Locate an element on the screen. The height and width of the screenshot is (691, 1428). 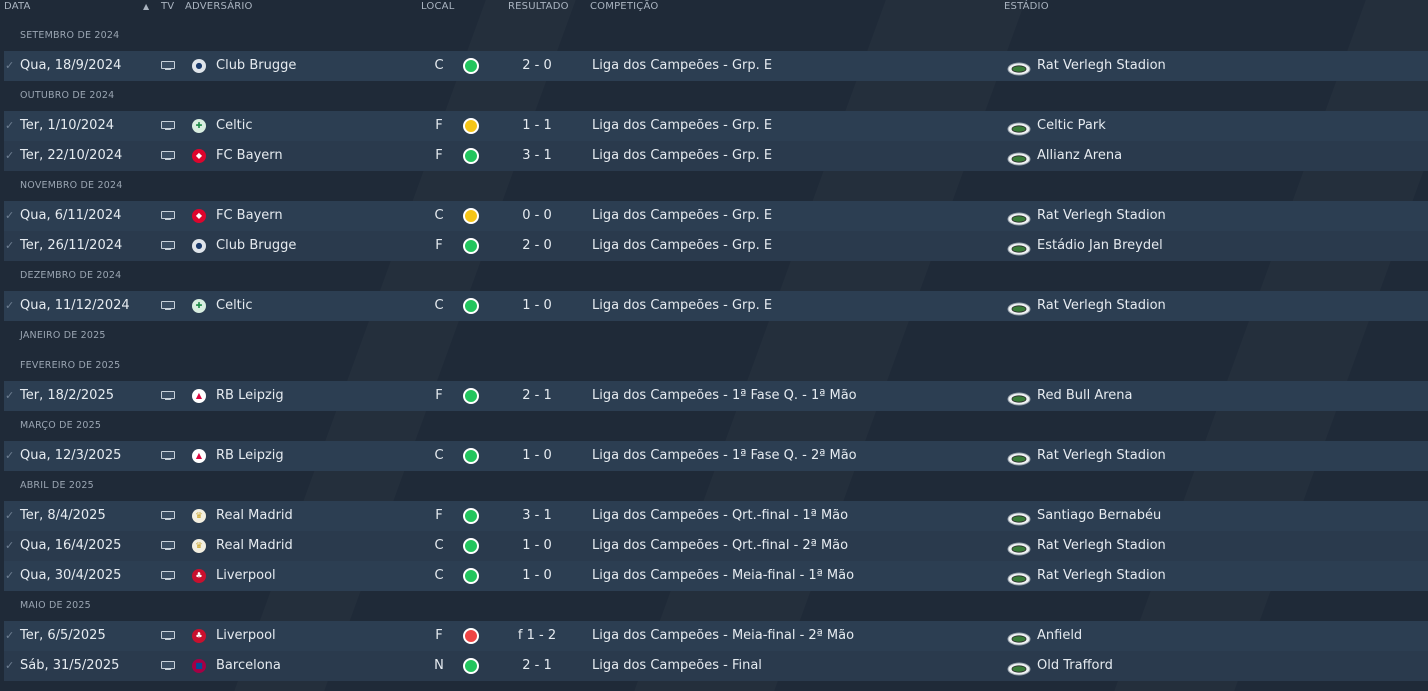
competition-name: Liga dos Campeões - Final is located at coordinates (677, 666).